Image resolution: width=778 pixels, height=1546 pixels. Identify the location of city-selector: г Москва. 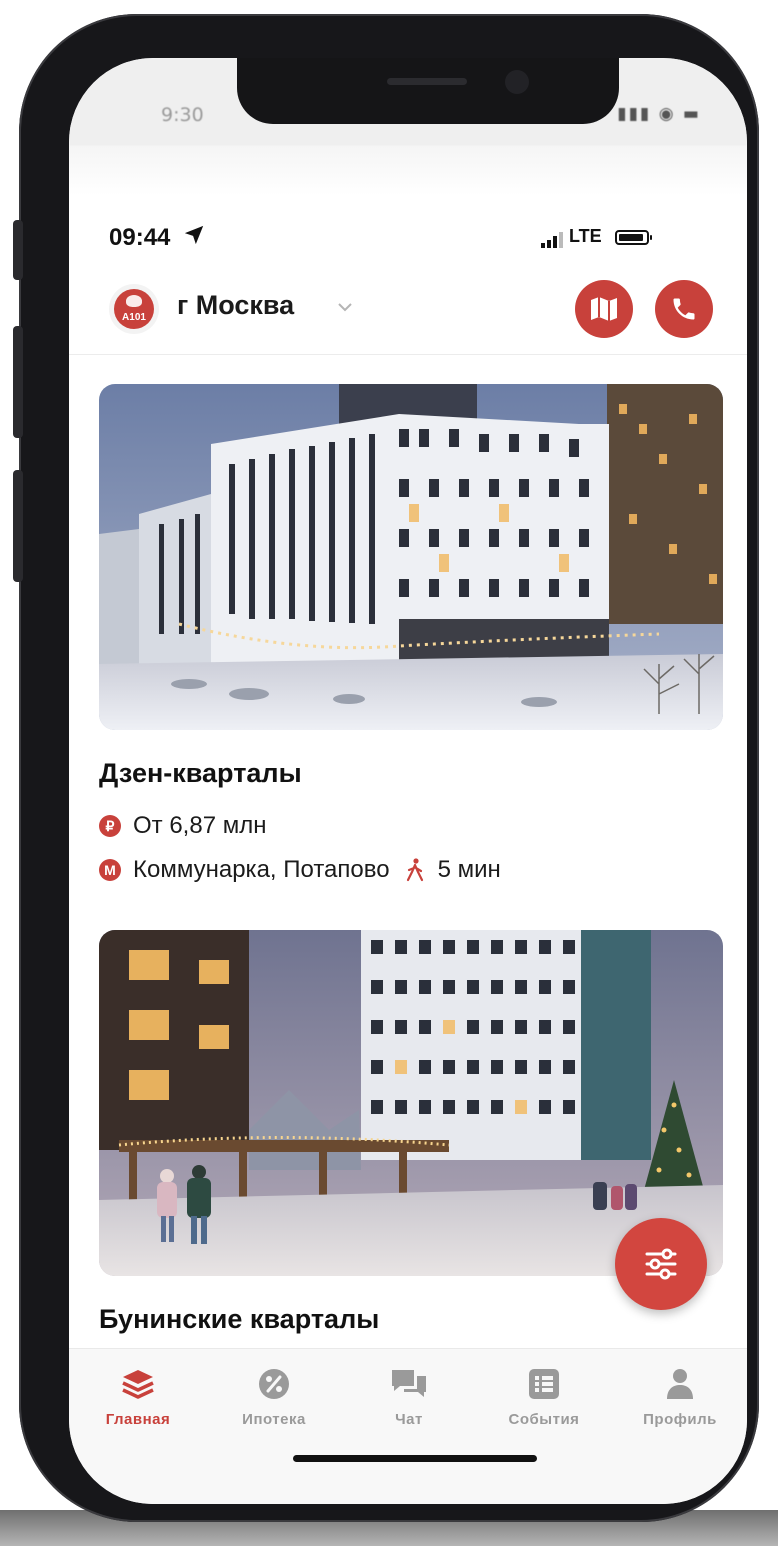
(235, 305).